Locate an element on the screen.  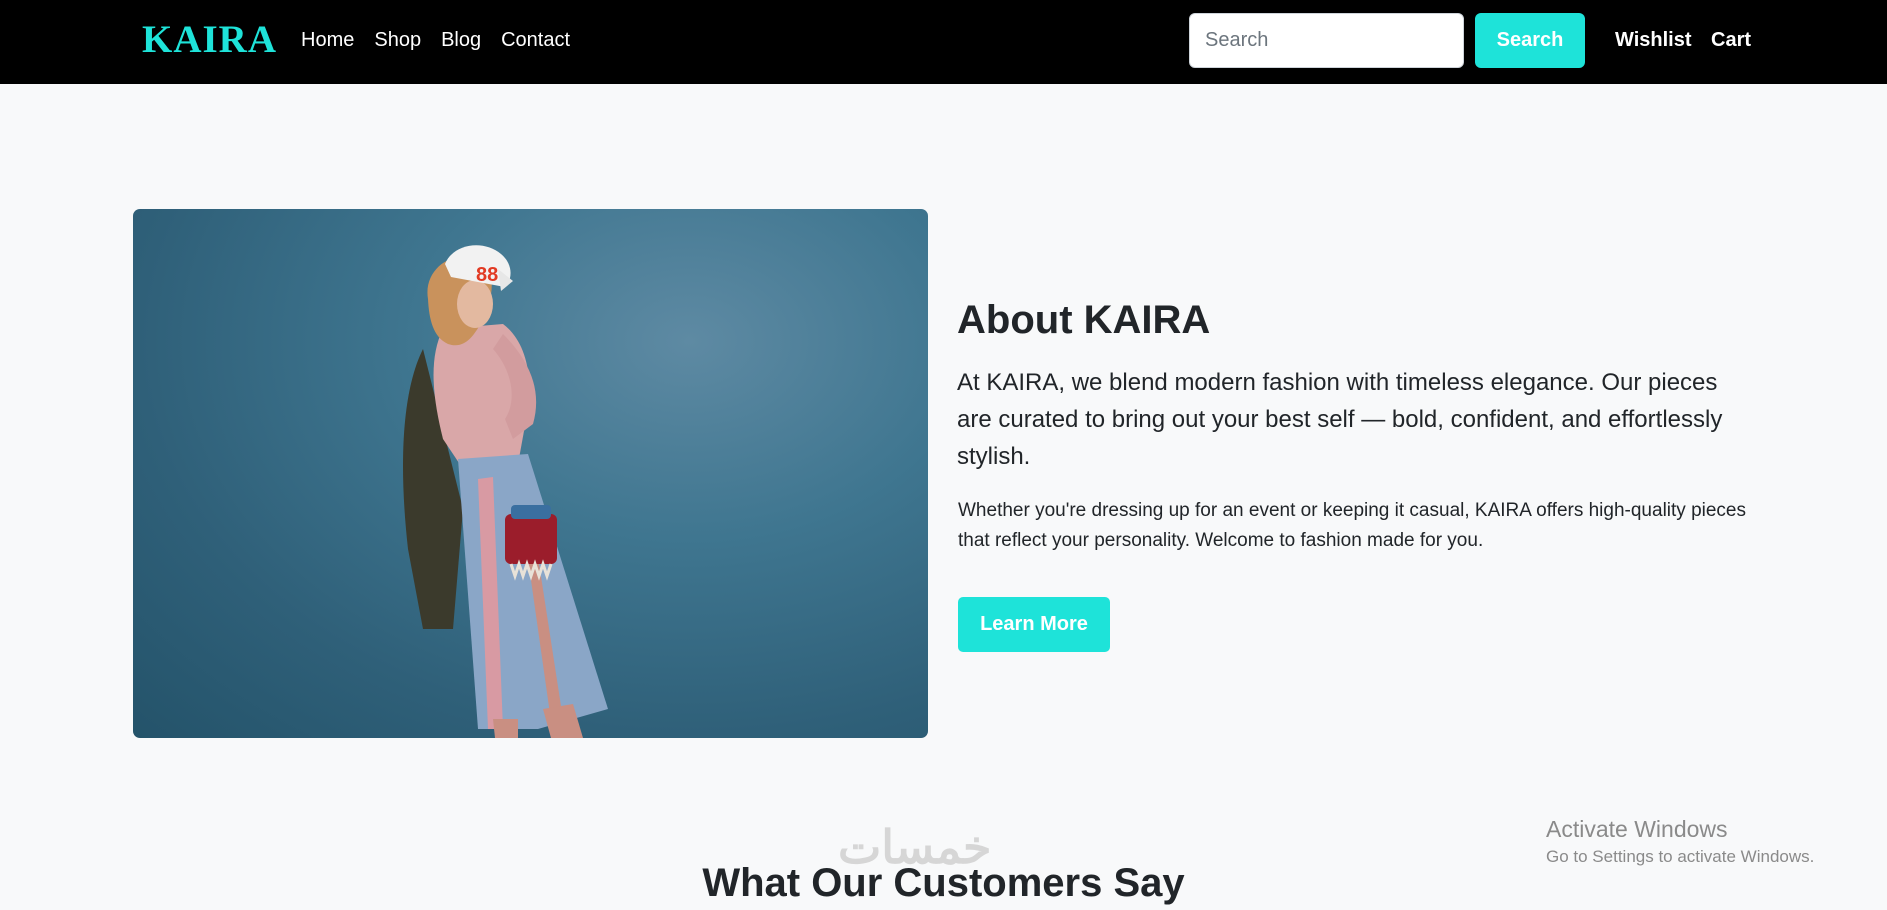
nav-link-blog: Blog is located at coordinates (461, 40).